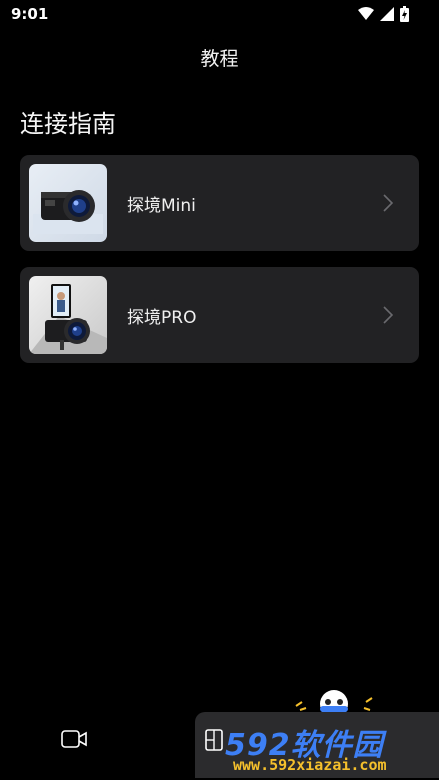 This screenshot has width=439, height=780. I want to click on signal-icon, so click(387, 14).